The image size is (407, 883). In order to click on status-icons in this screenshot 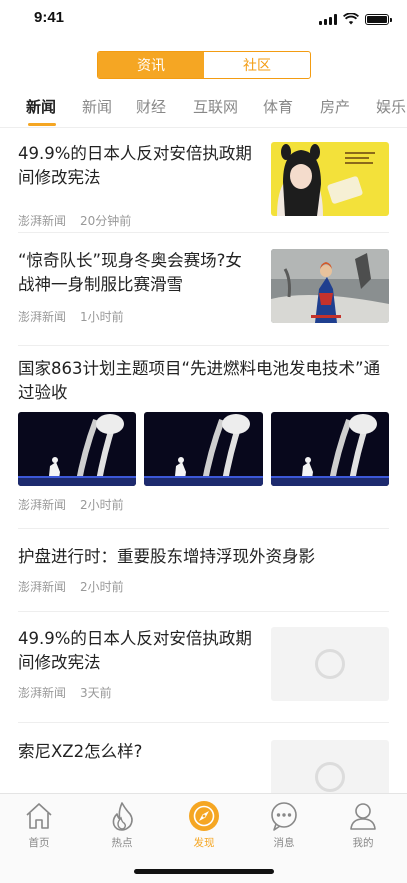, I will do `click(355, 19)`.